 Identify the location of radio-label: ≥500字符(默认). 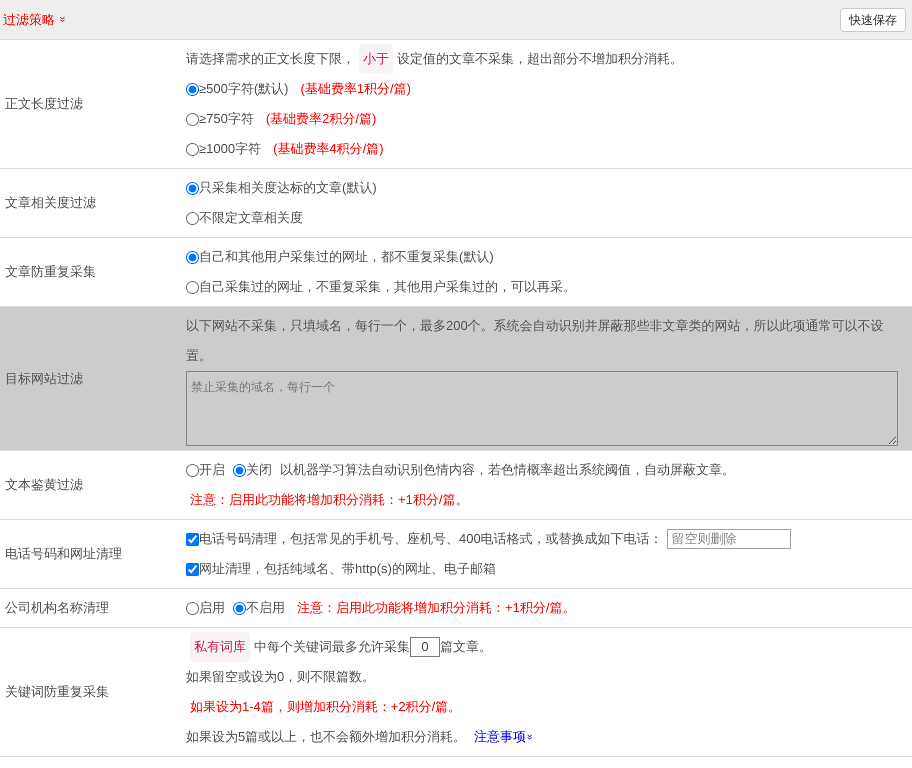
(243, 89).